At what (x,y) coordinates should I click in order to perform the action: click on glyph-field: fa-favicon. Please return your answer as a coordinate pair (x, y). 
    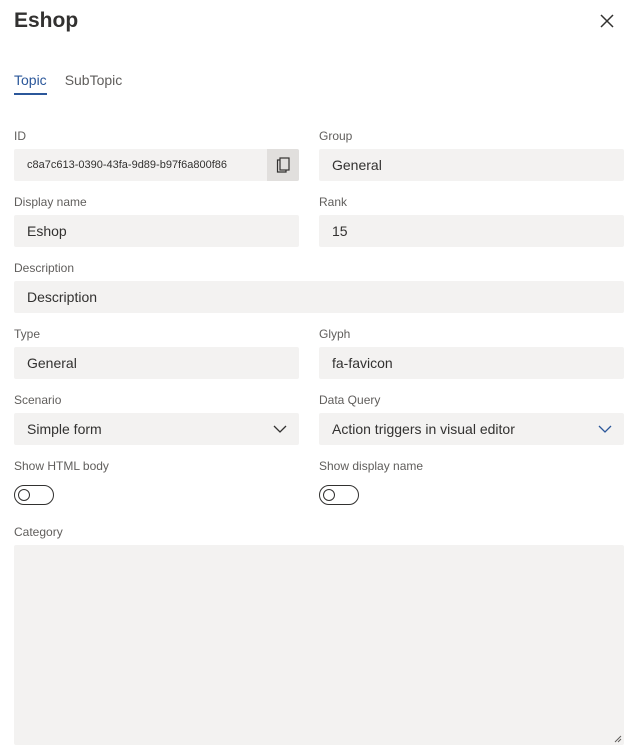
    Looking at the image, I should click on (471, 363).